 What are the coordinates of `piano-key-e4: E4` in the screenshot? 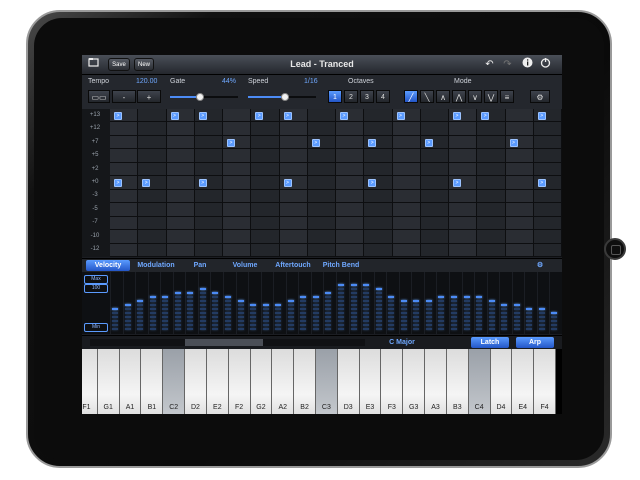 It's located at (523, 381).